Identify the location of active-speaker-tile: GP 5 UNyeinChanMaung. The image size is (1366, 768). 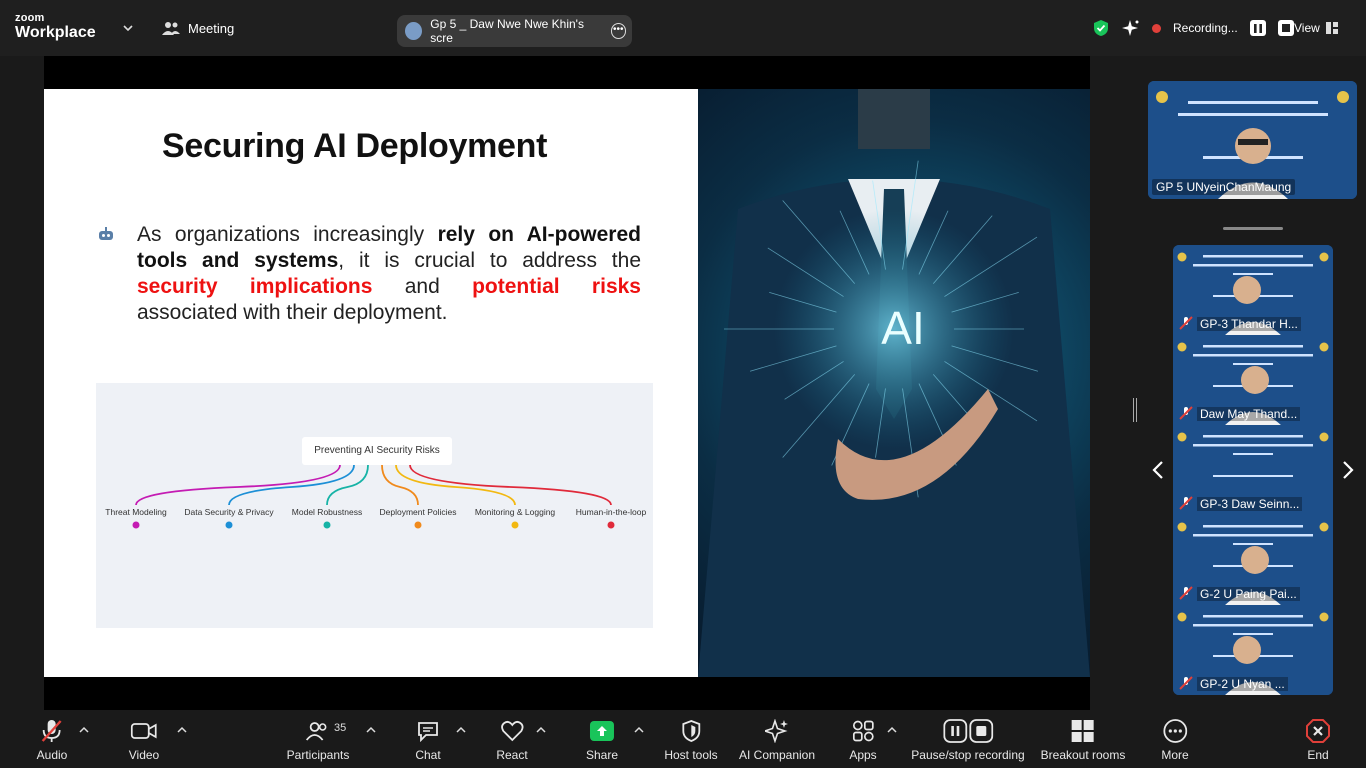
(1252, 140).